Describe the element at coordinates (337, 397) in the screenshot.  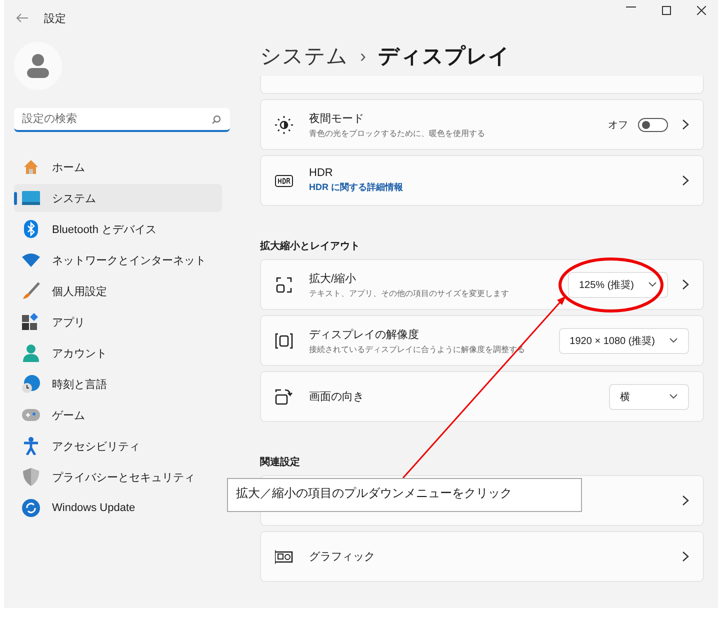
I see `setting-title: 画面の向き` at that location.